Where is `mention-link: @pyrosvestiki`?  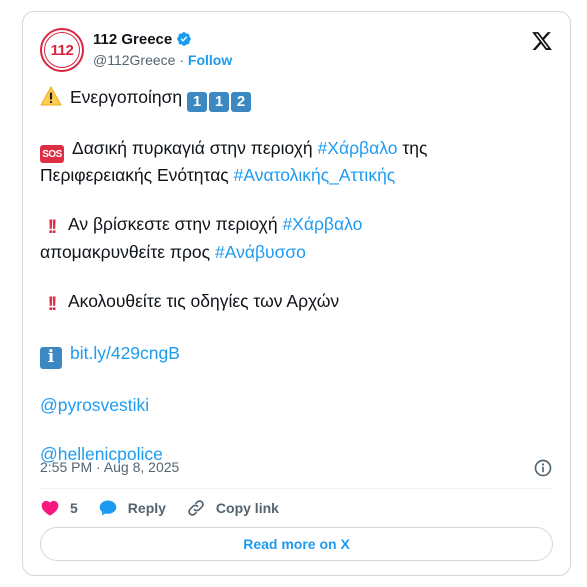
mention-link: @pyrosvestiki is located at coordinates (297, 405).